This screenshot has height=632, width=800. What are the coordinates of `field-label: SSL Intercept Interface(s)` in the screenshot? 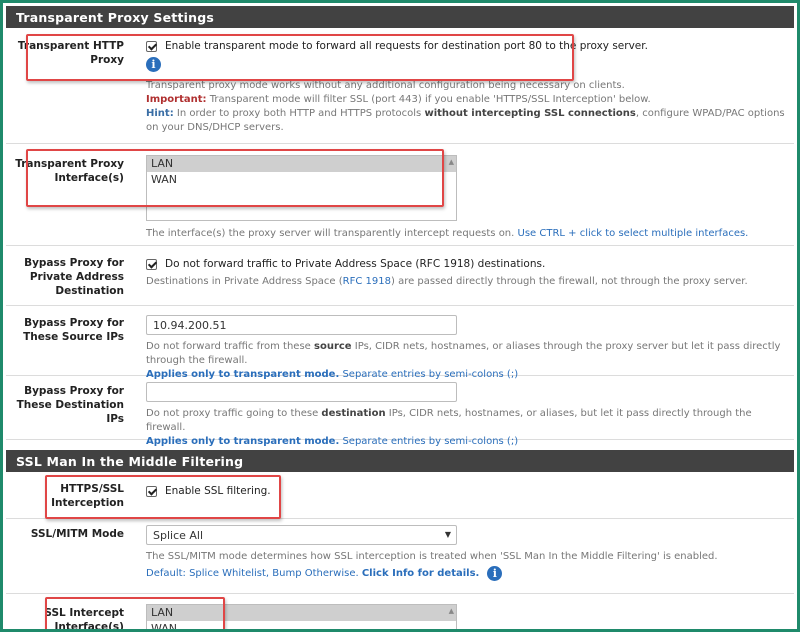 It's located at (84, 619).